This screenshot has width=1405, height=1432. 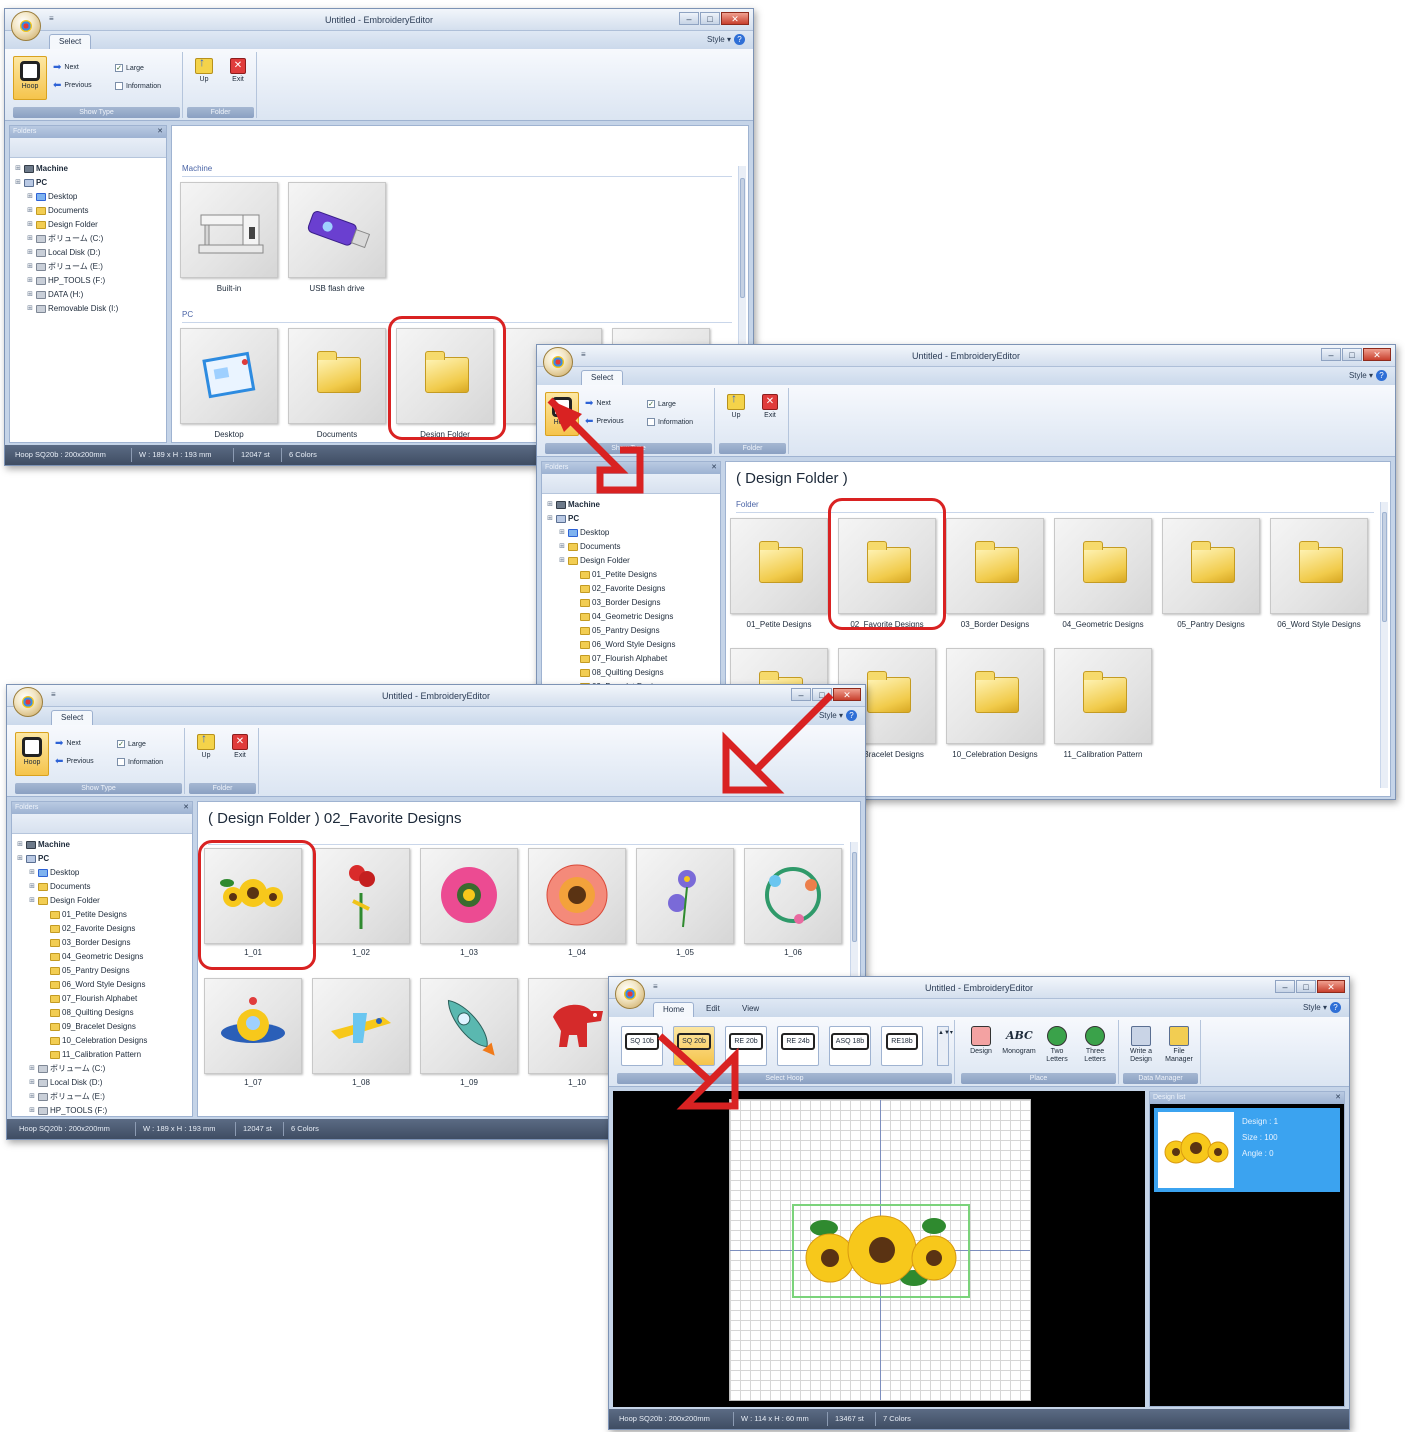 What do you see at coordinates (694, 1046) in the screenshot?
I see `hoop-option-button: SQ 20b` at bounding box center [694, 1046].